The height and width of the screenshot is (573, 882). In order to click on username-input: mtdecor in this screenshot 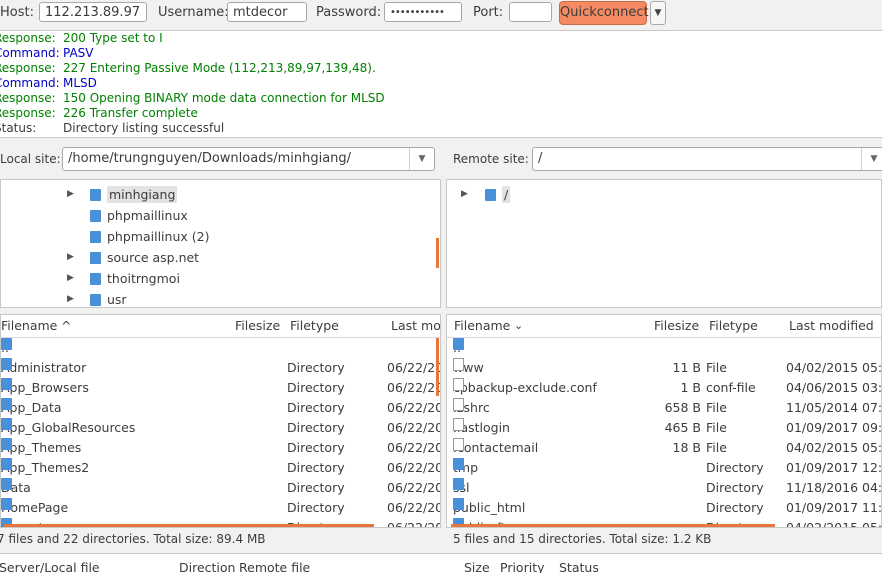, I will do `click(267, 12)`.